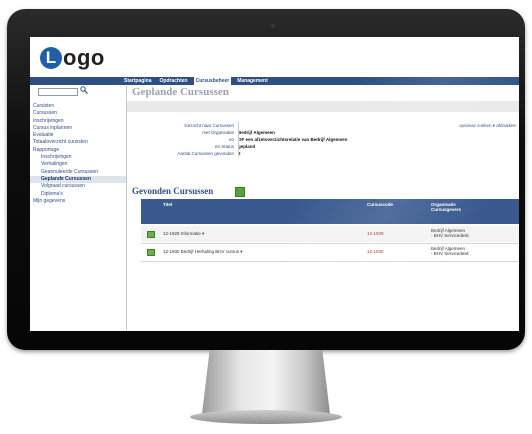 The height and width of the screenshot is (434, 532). I want to click on sidebar-item-cursisten: Cursisten, so click(78, 106).